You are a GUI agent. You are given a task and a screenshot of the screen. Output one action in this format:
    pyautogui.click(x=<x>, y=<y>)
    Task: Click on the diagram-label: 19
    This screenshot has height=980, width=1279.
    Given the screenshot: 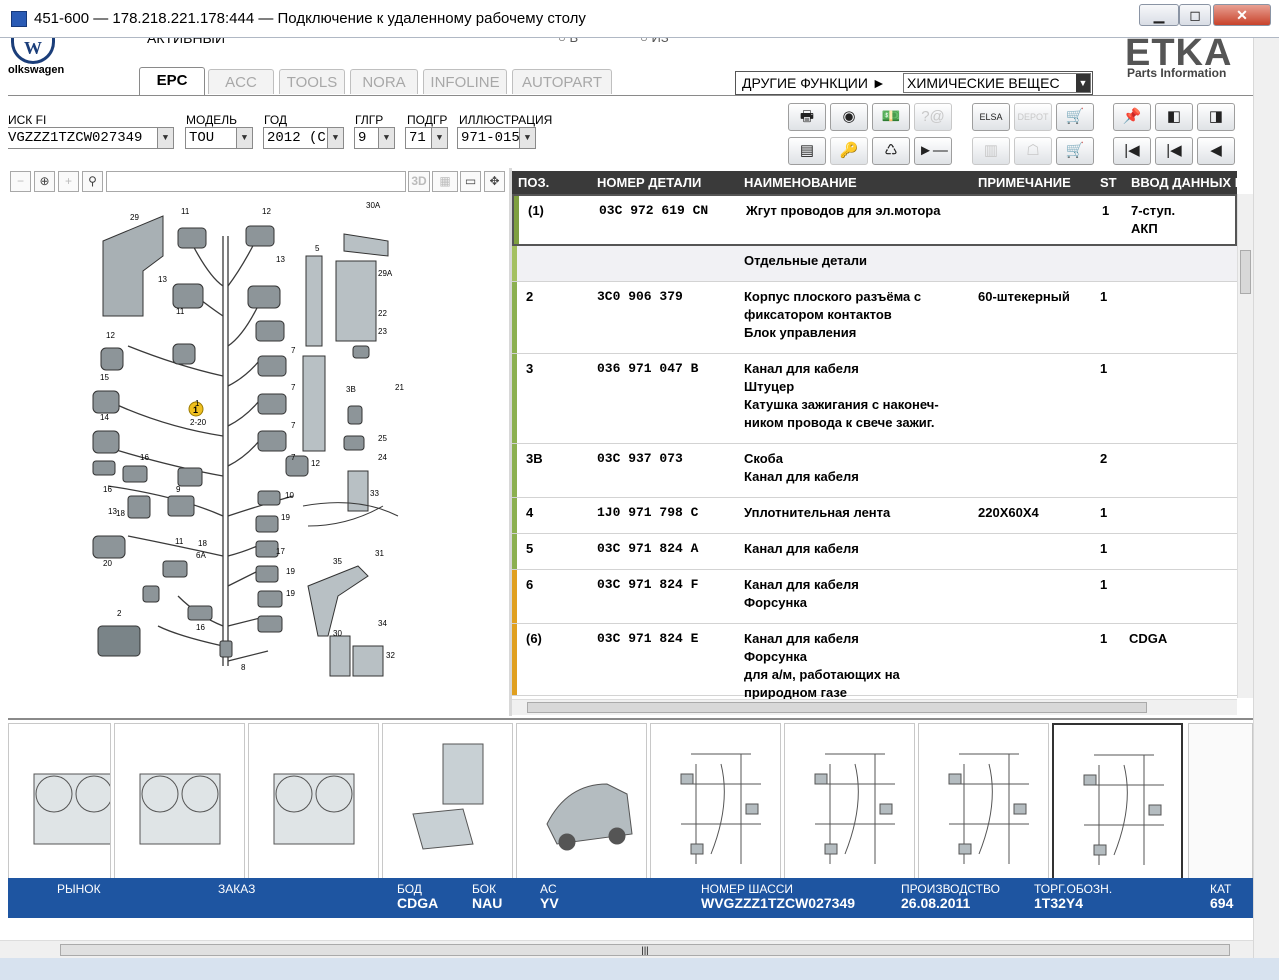 What is the action you would take?
    pyautogui.click(x=290, y=593)
    